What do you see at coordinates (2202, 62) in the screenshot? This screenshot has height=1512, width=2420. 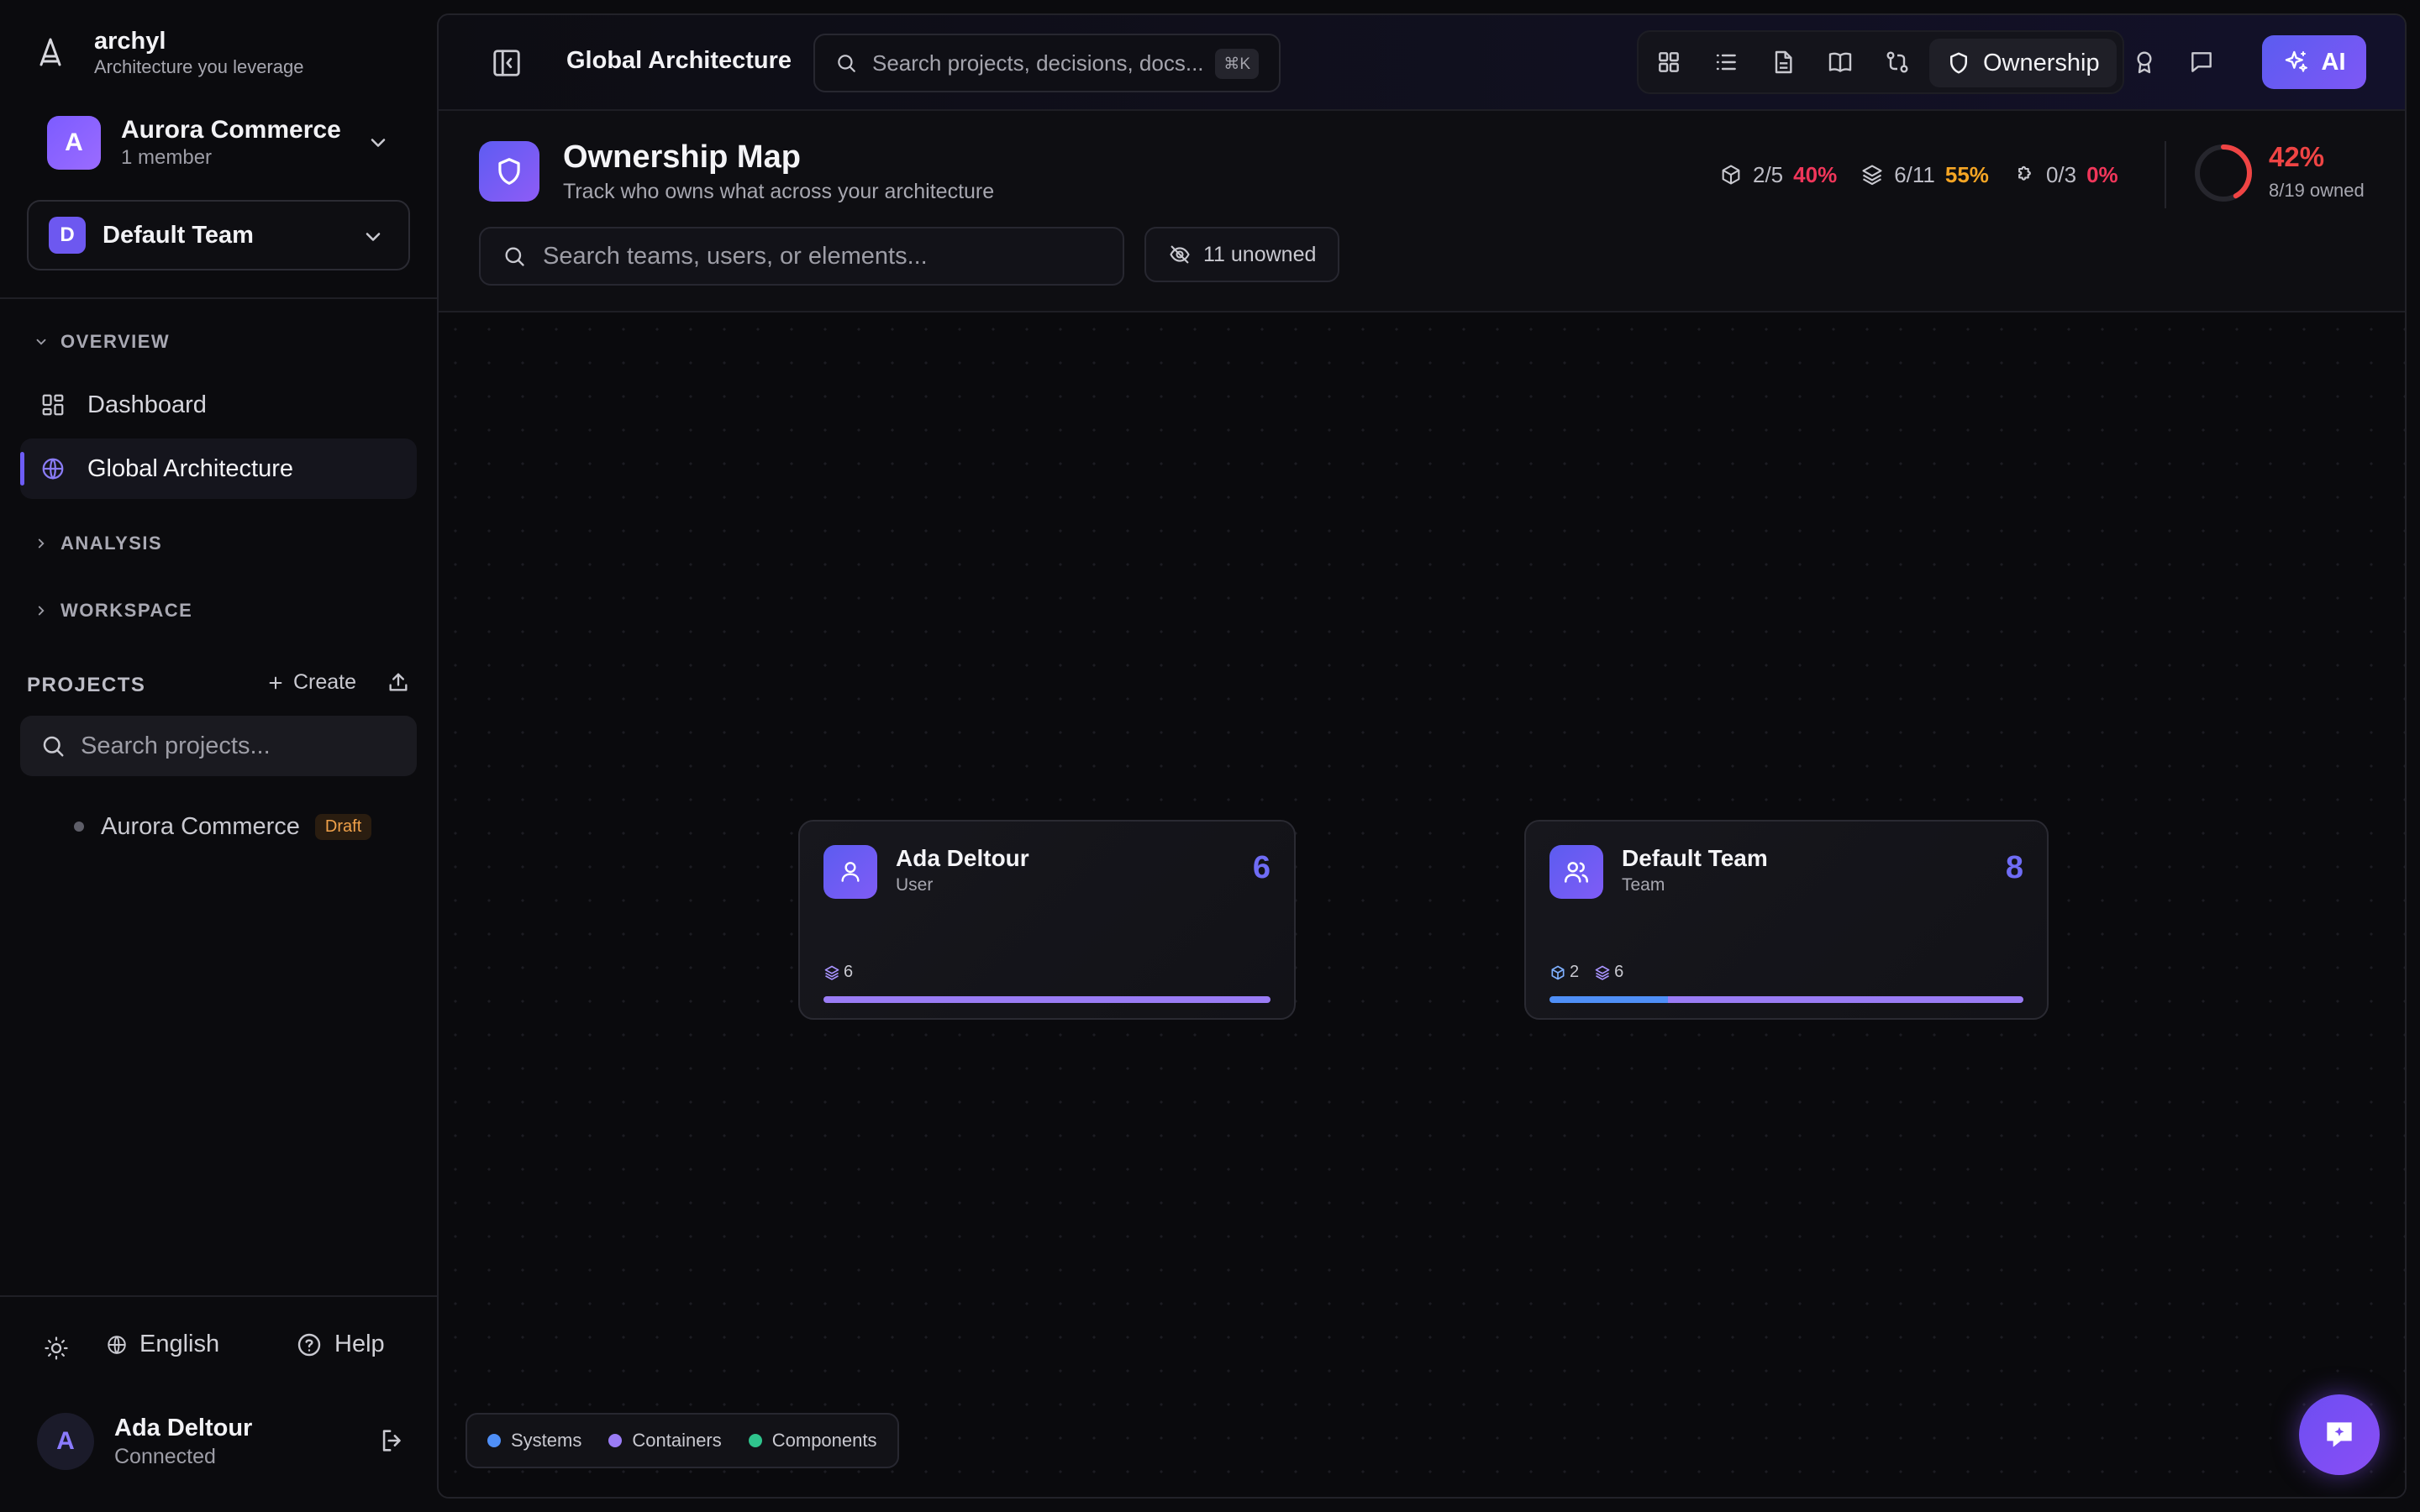 I see `message-square-icon` at bounding box center [2202, 62].